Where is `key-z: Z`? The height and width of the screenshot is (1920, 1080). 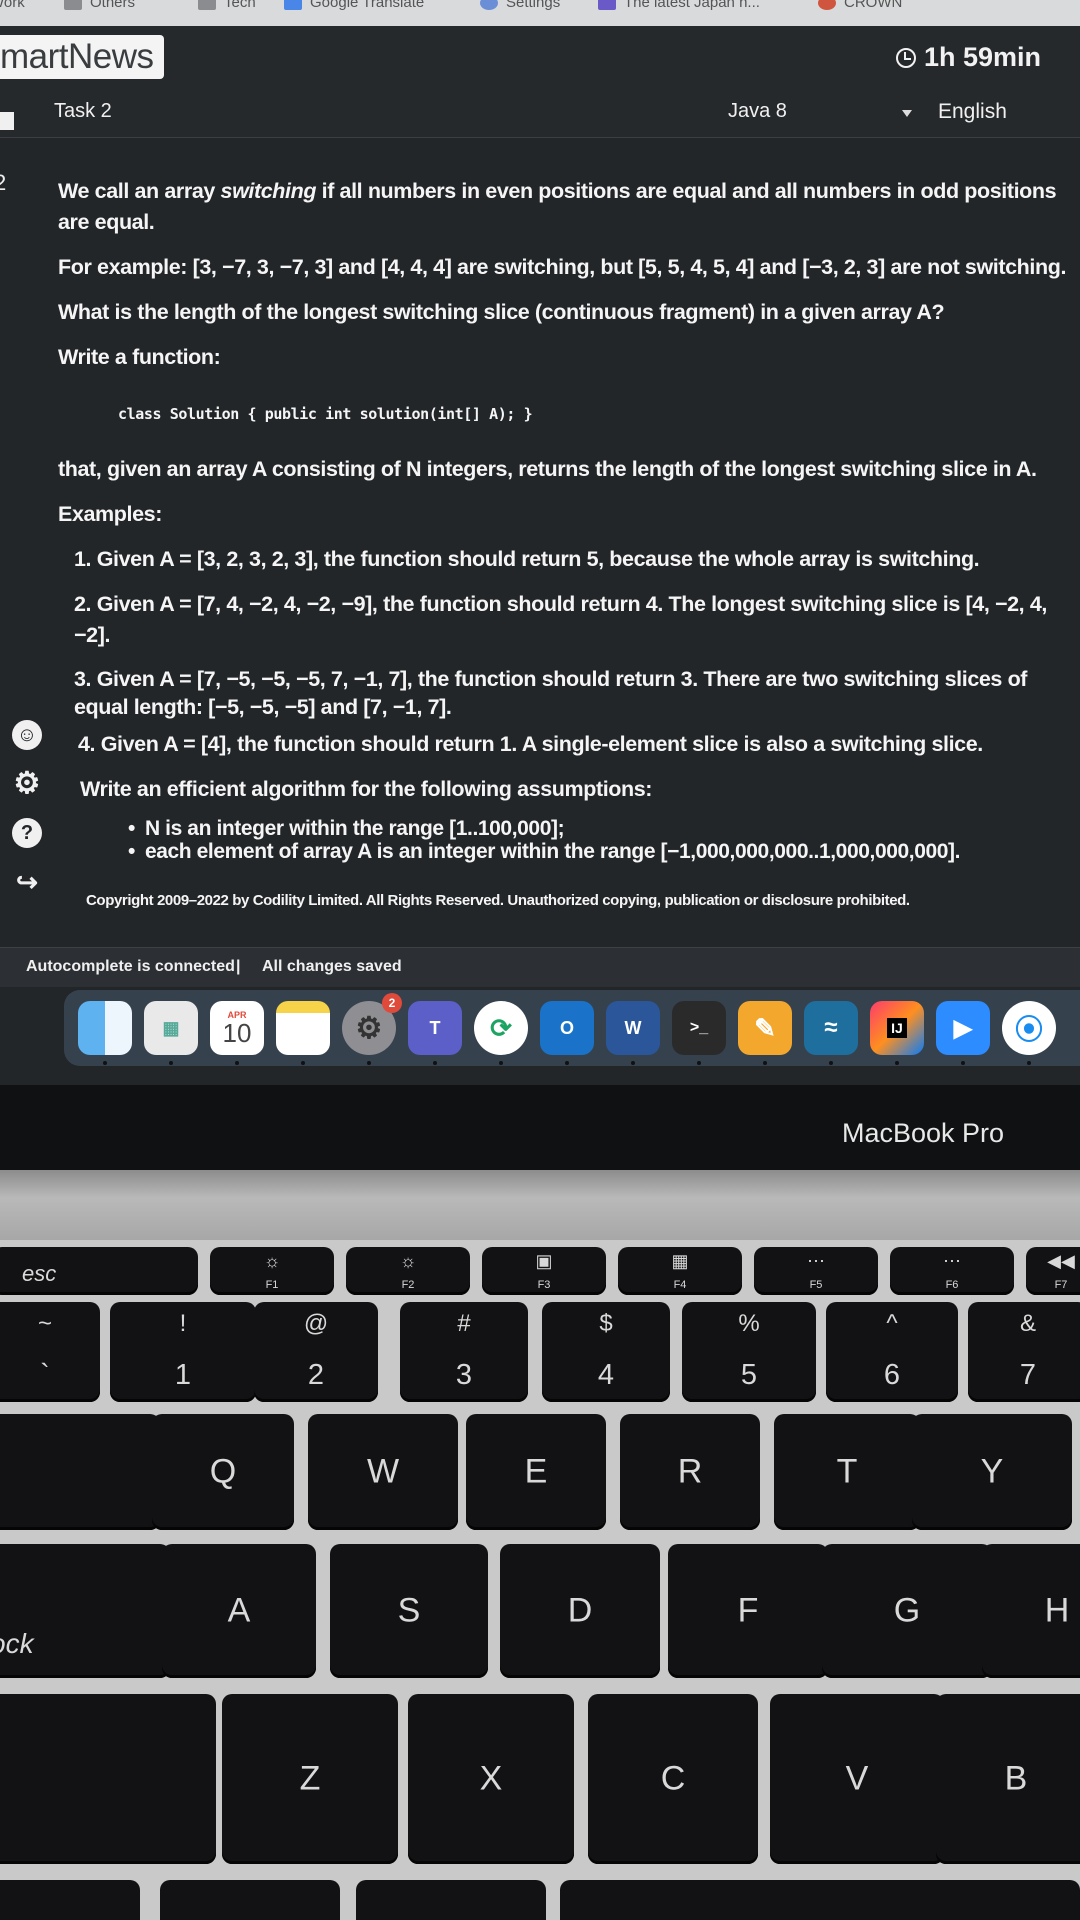 key-z: Z is located at coordinates (310, 1779).